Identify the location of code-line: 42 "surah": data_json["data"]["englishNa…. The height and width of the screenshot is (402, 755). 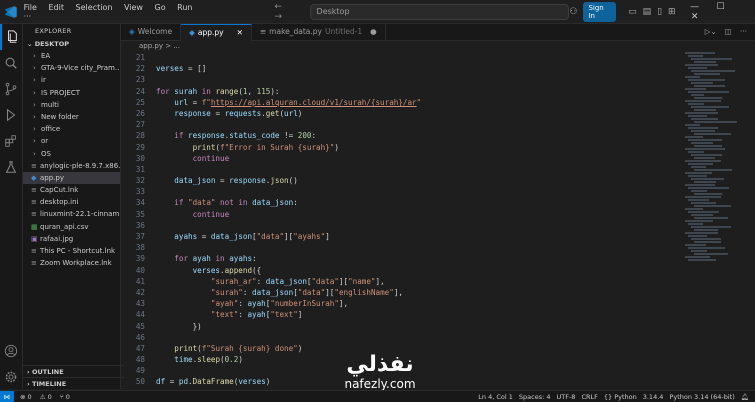
(401, 292).